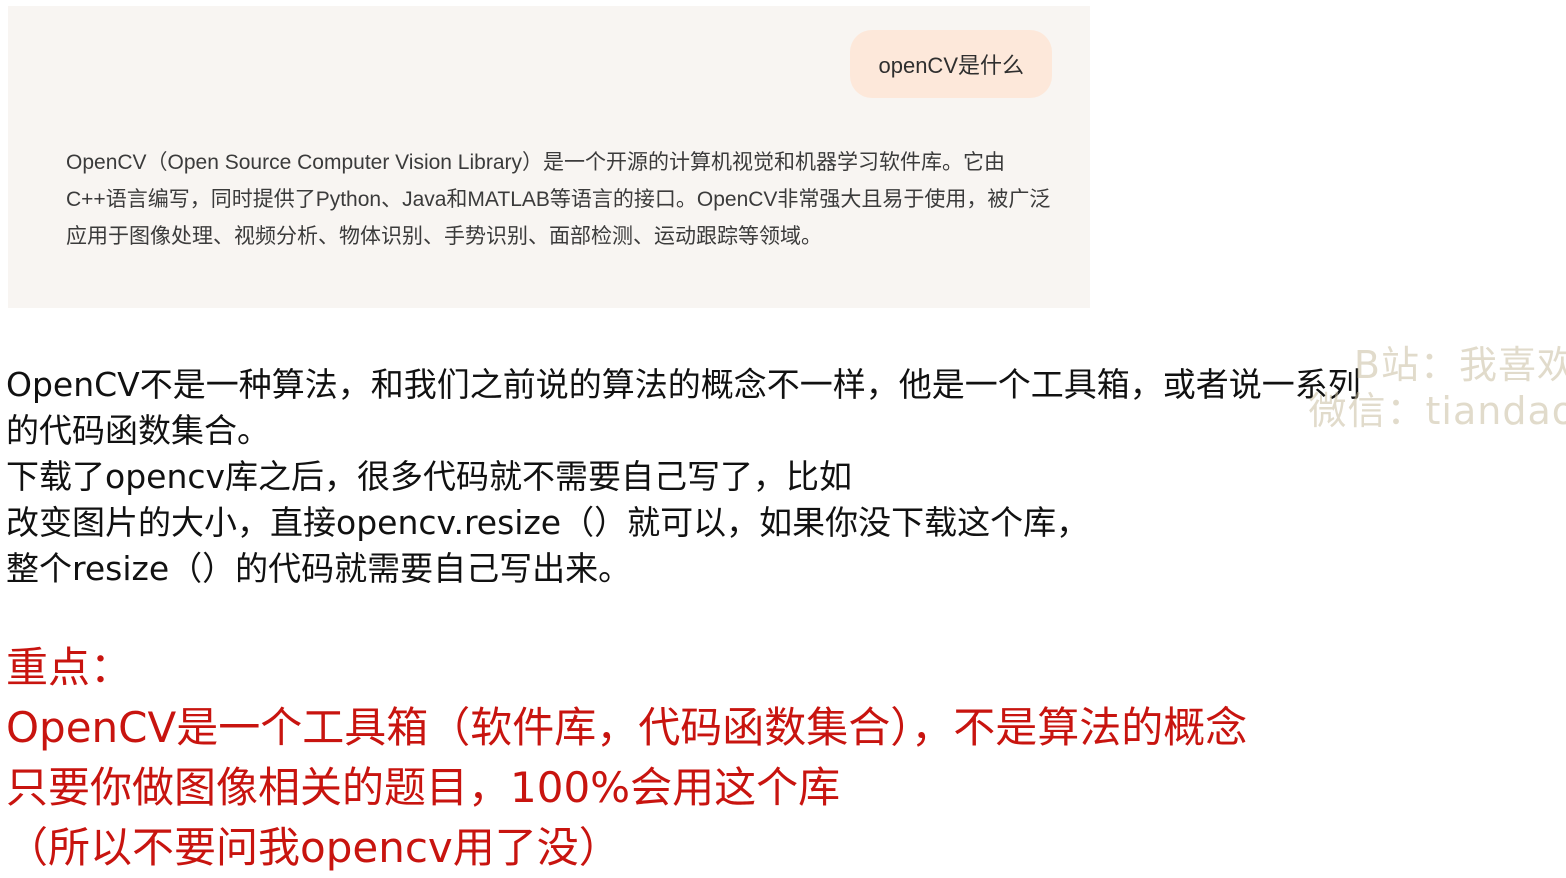  I want to click on notes-line: 整个resize（）的代码就需要自己写出来。, so click(319, 568).